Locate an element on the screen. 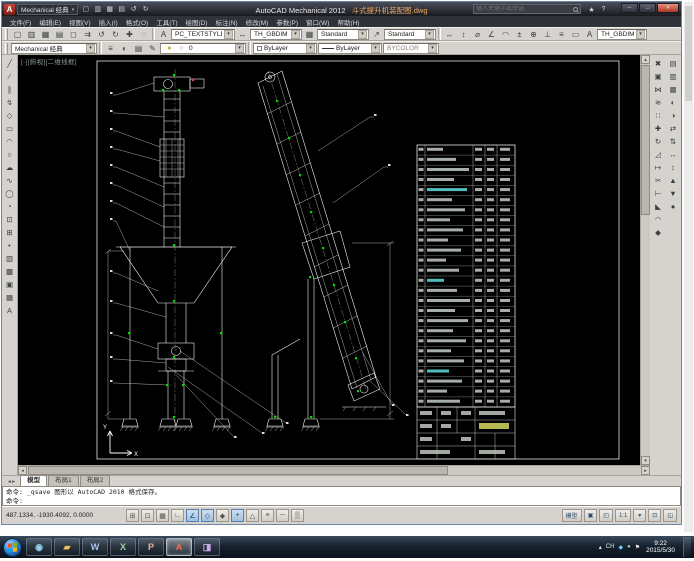 This screenshot has height=561, width=694. revision-cloud-icon: ☁ is located at coordinates (9, 167).